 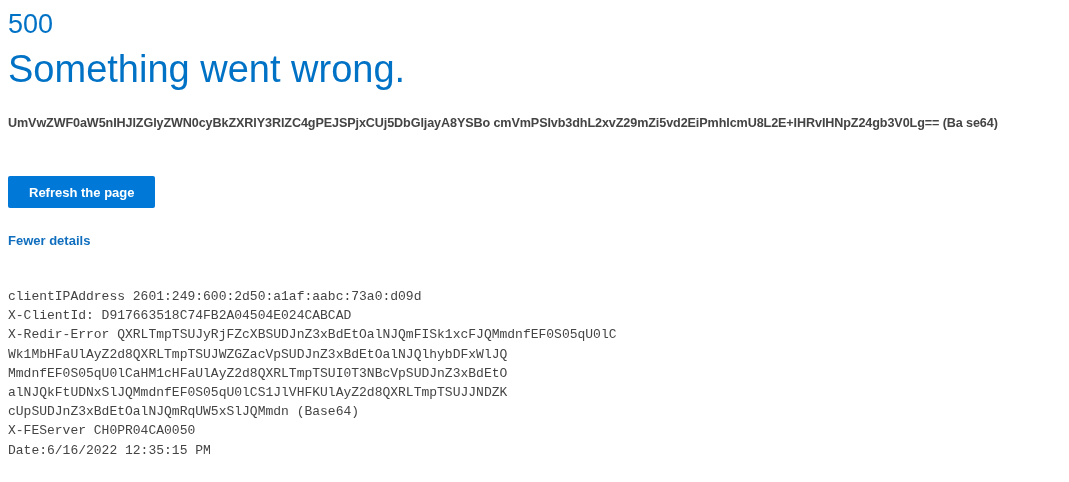 I want to click on status-code: 500, so click(x=31, y=24).